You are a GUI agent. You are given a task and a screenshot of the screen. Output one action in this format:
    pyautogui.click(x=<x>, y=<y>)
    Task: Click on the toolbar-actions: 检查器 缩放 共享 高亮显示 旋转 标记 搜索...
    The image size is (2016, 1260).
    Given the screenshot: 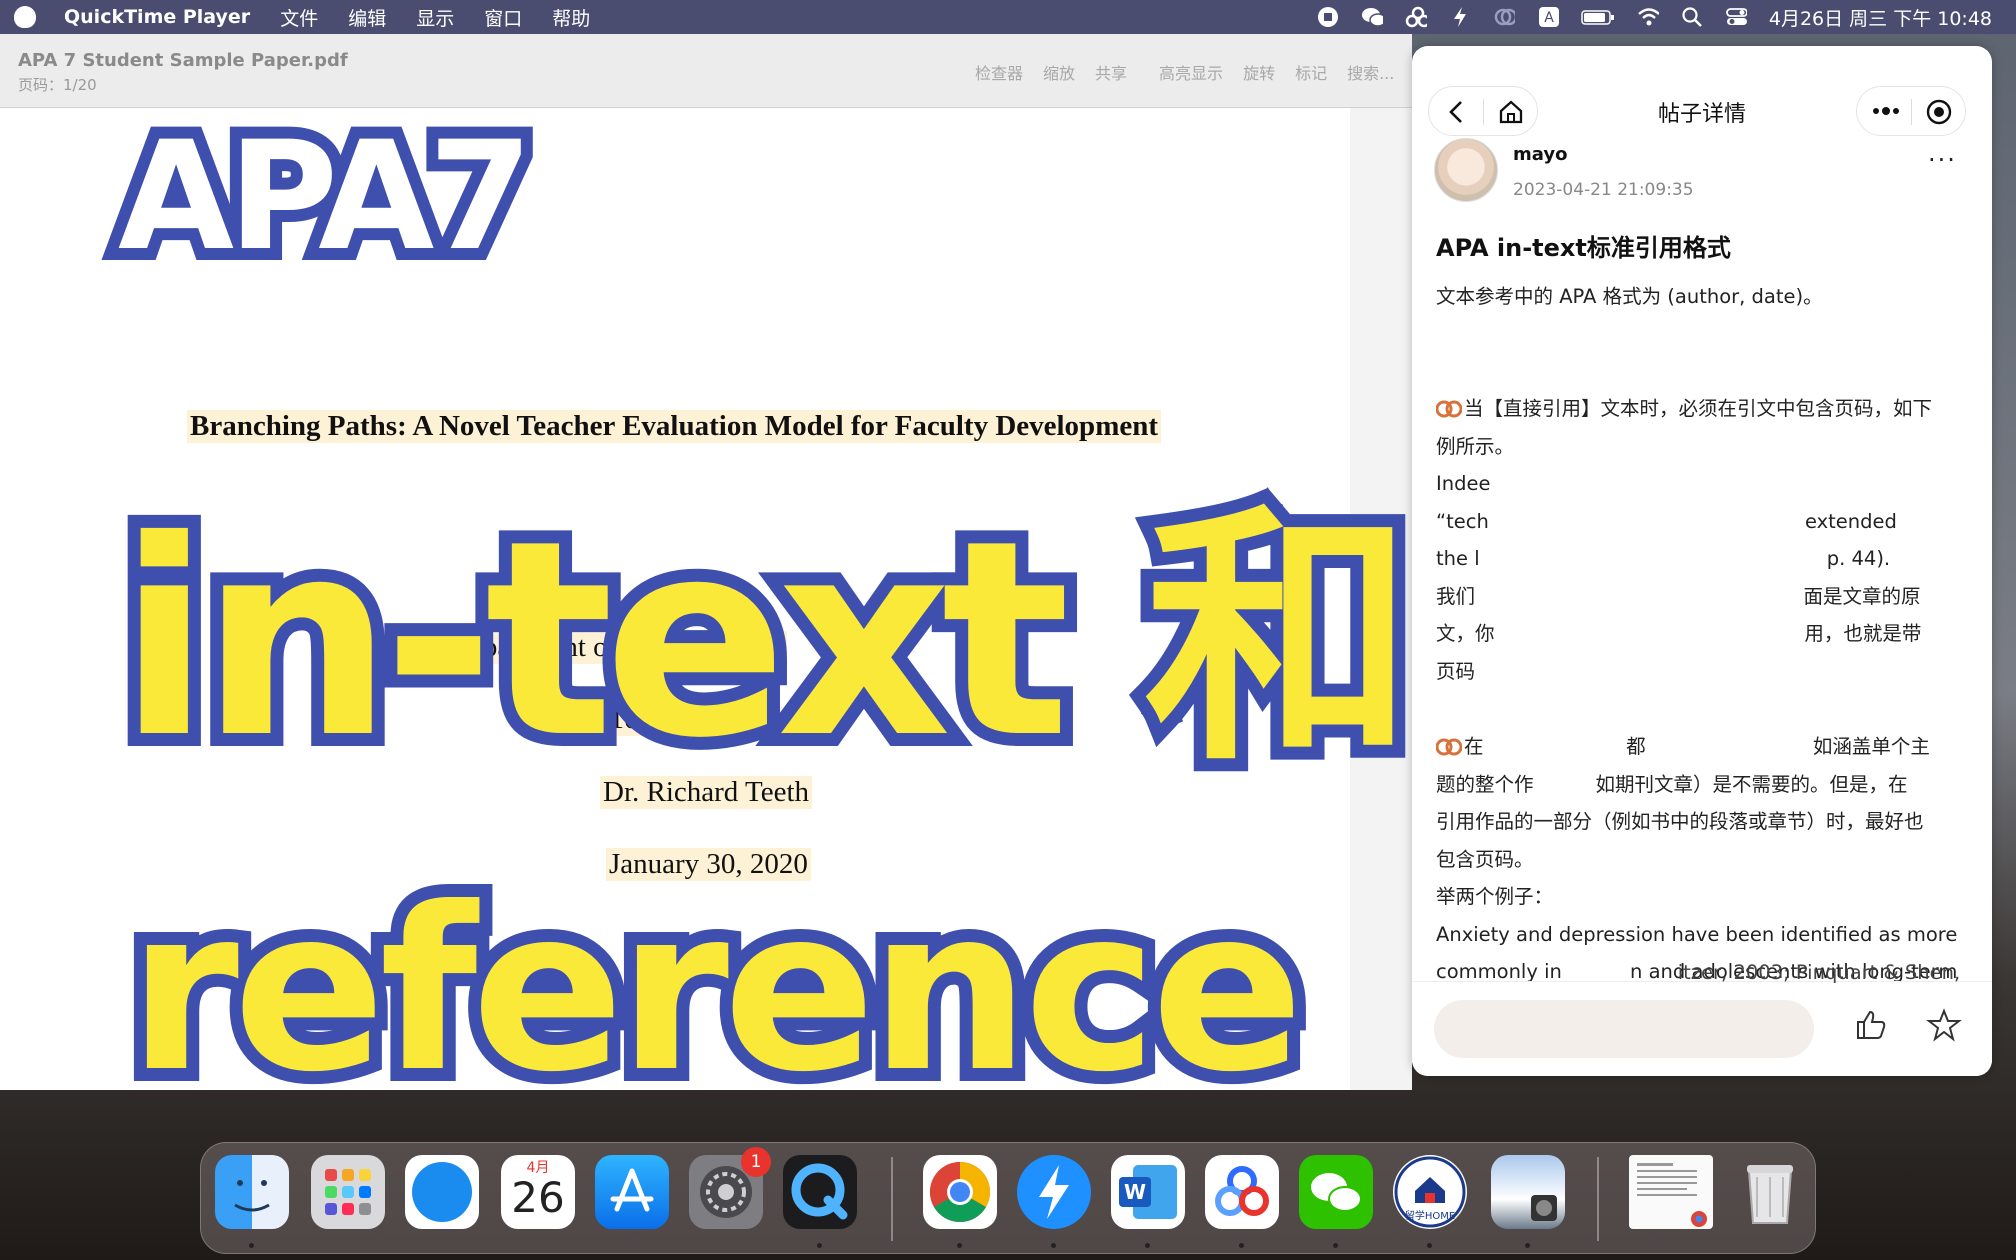 What is the action you would take?
    pyautogui.click(x=1184, y=72)
    